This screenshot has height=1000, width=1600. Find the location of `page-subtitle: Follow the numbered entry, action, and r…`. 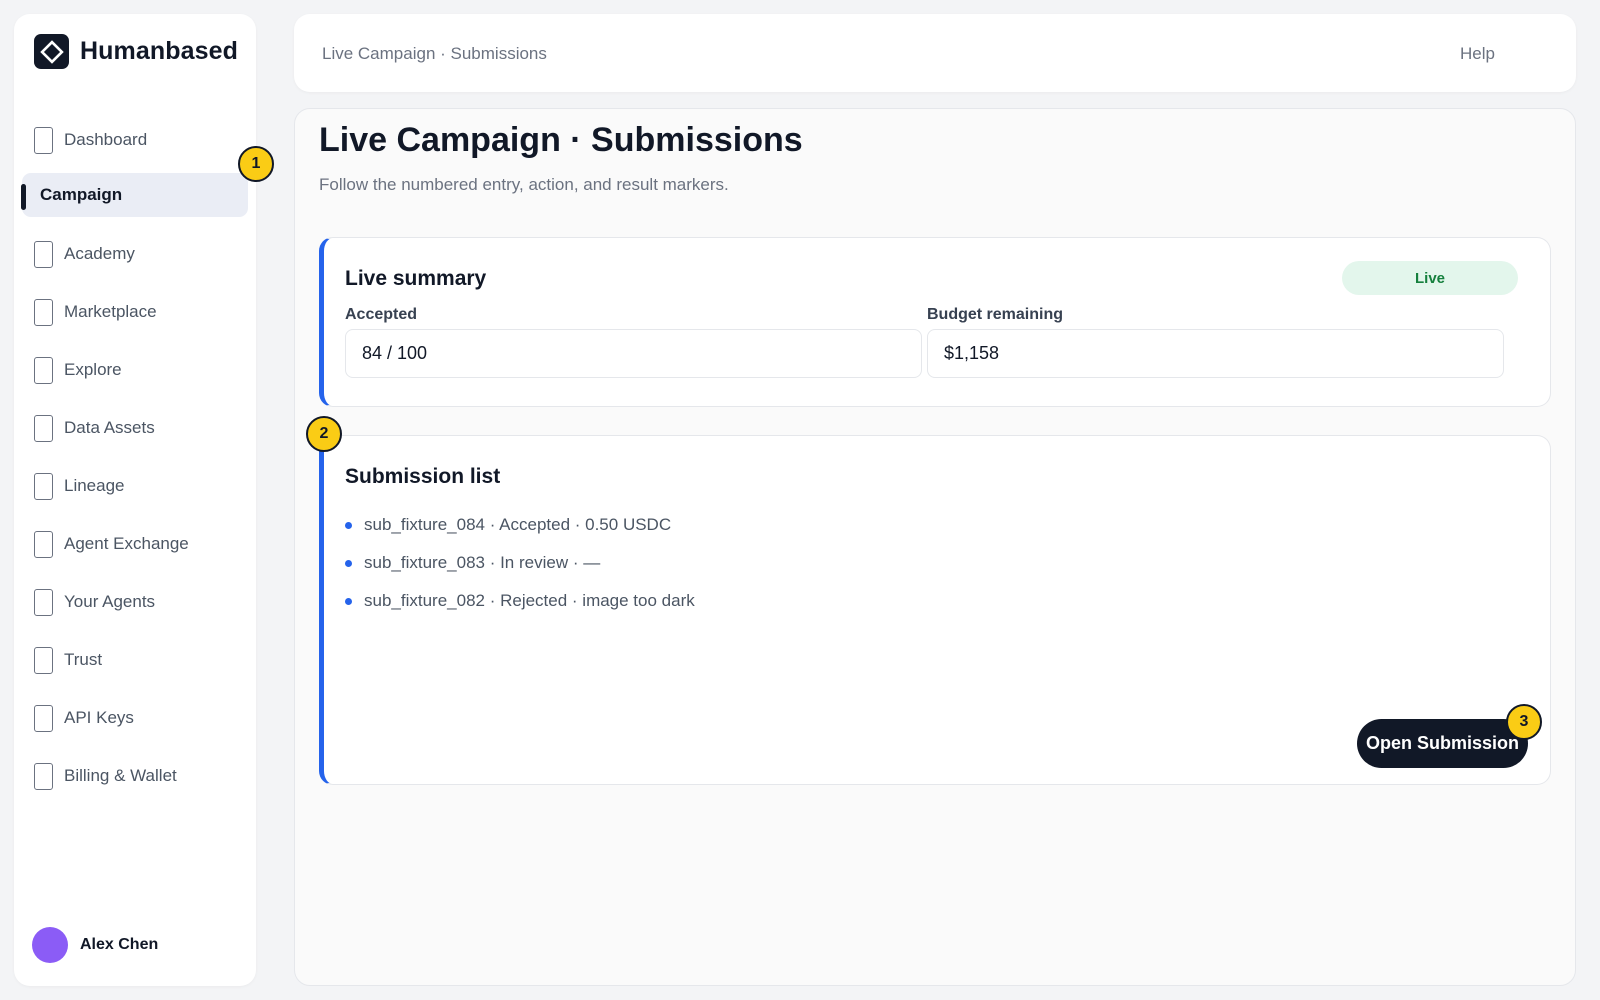

page-subtitle: Follow the numbered entry, action, and r… is located at coordinates (524, 184).